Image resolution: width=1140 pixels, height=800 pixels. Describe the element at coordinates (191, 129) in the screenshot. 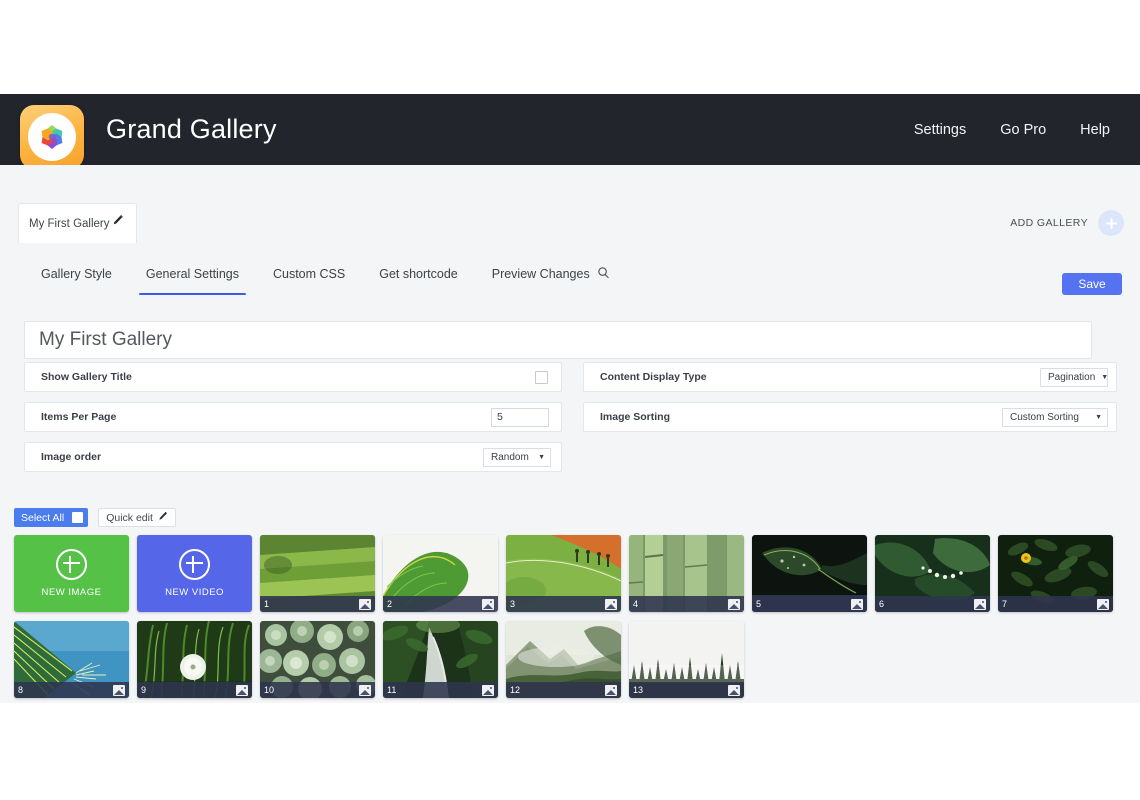

I see `app-title: Grand Gallery` at that location.